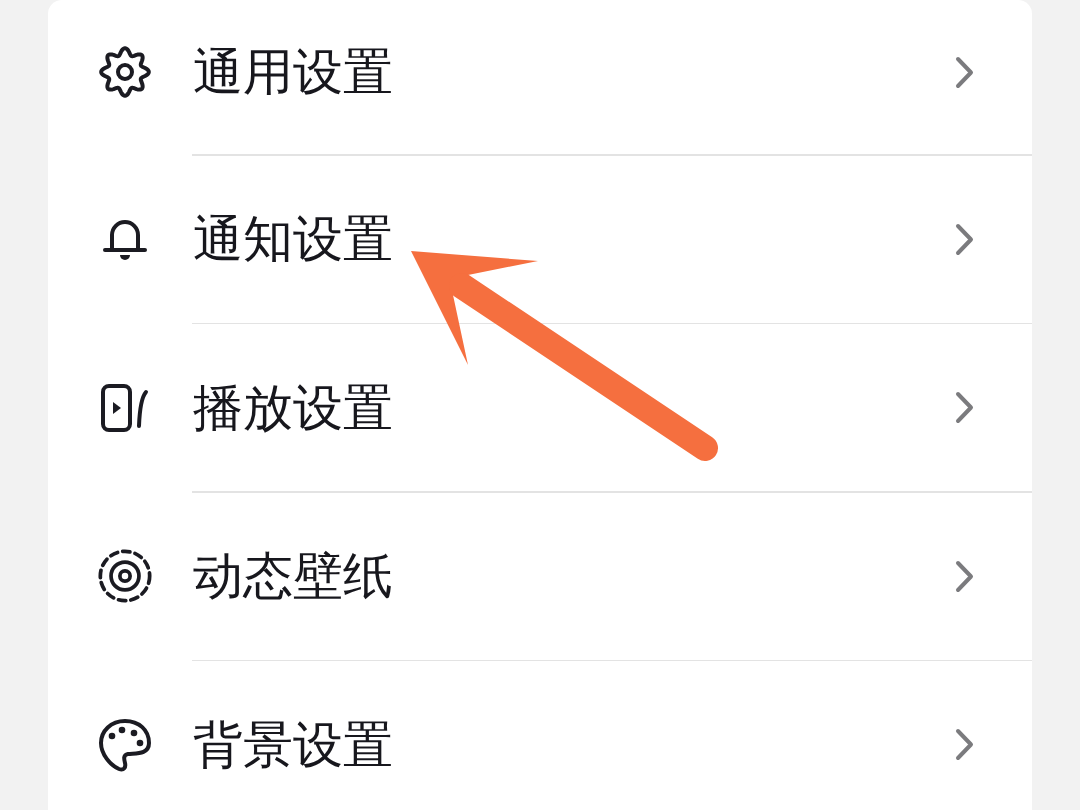 This screenshot has width=1080, height=810. What do you see at coordinates (125, 239) in the screenshot?
I see `bell-icon` at bounding box center [125, 239].